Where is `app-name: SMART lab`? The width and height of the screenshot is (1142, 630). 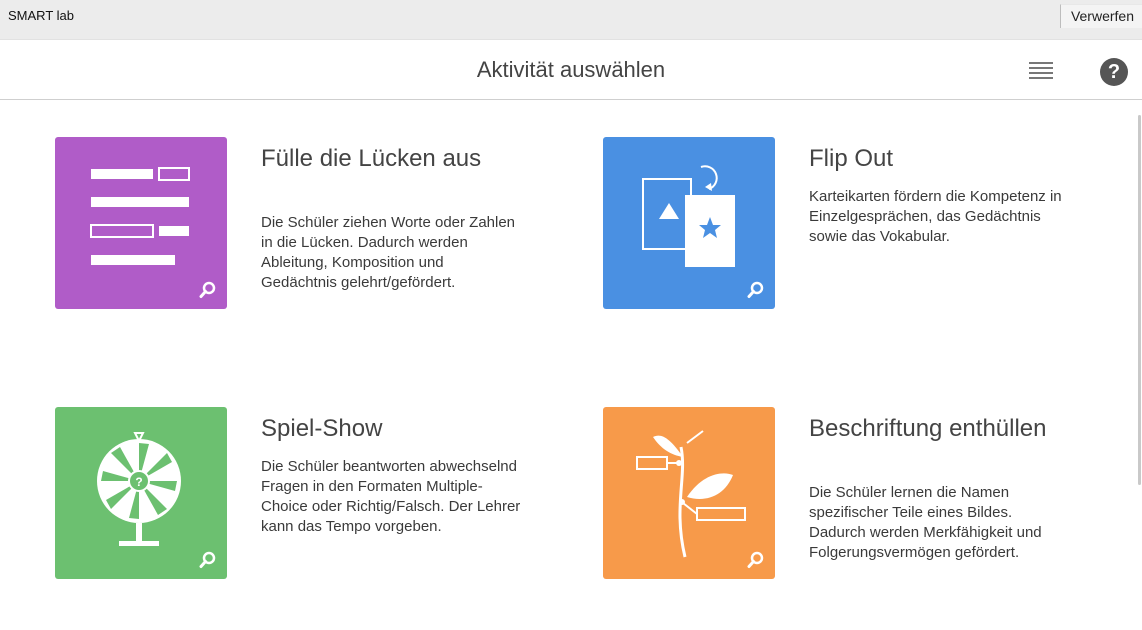
app-name: SMART lab is located at coordinates (41, 15).